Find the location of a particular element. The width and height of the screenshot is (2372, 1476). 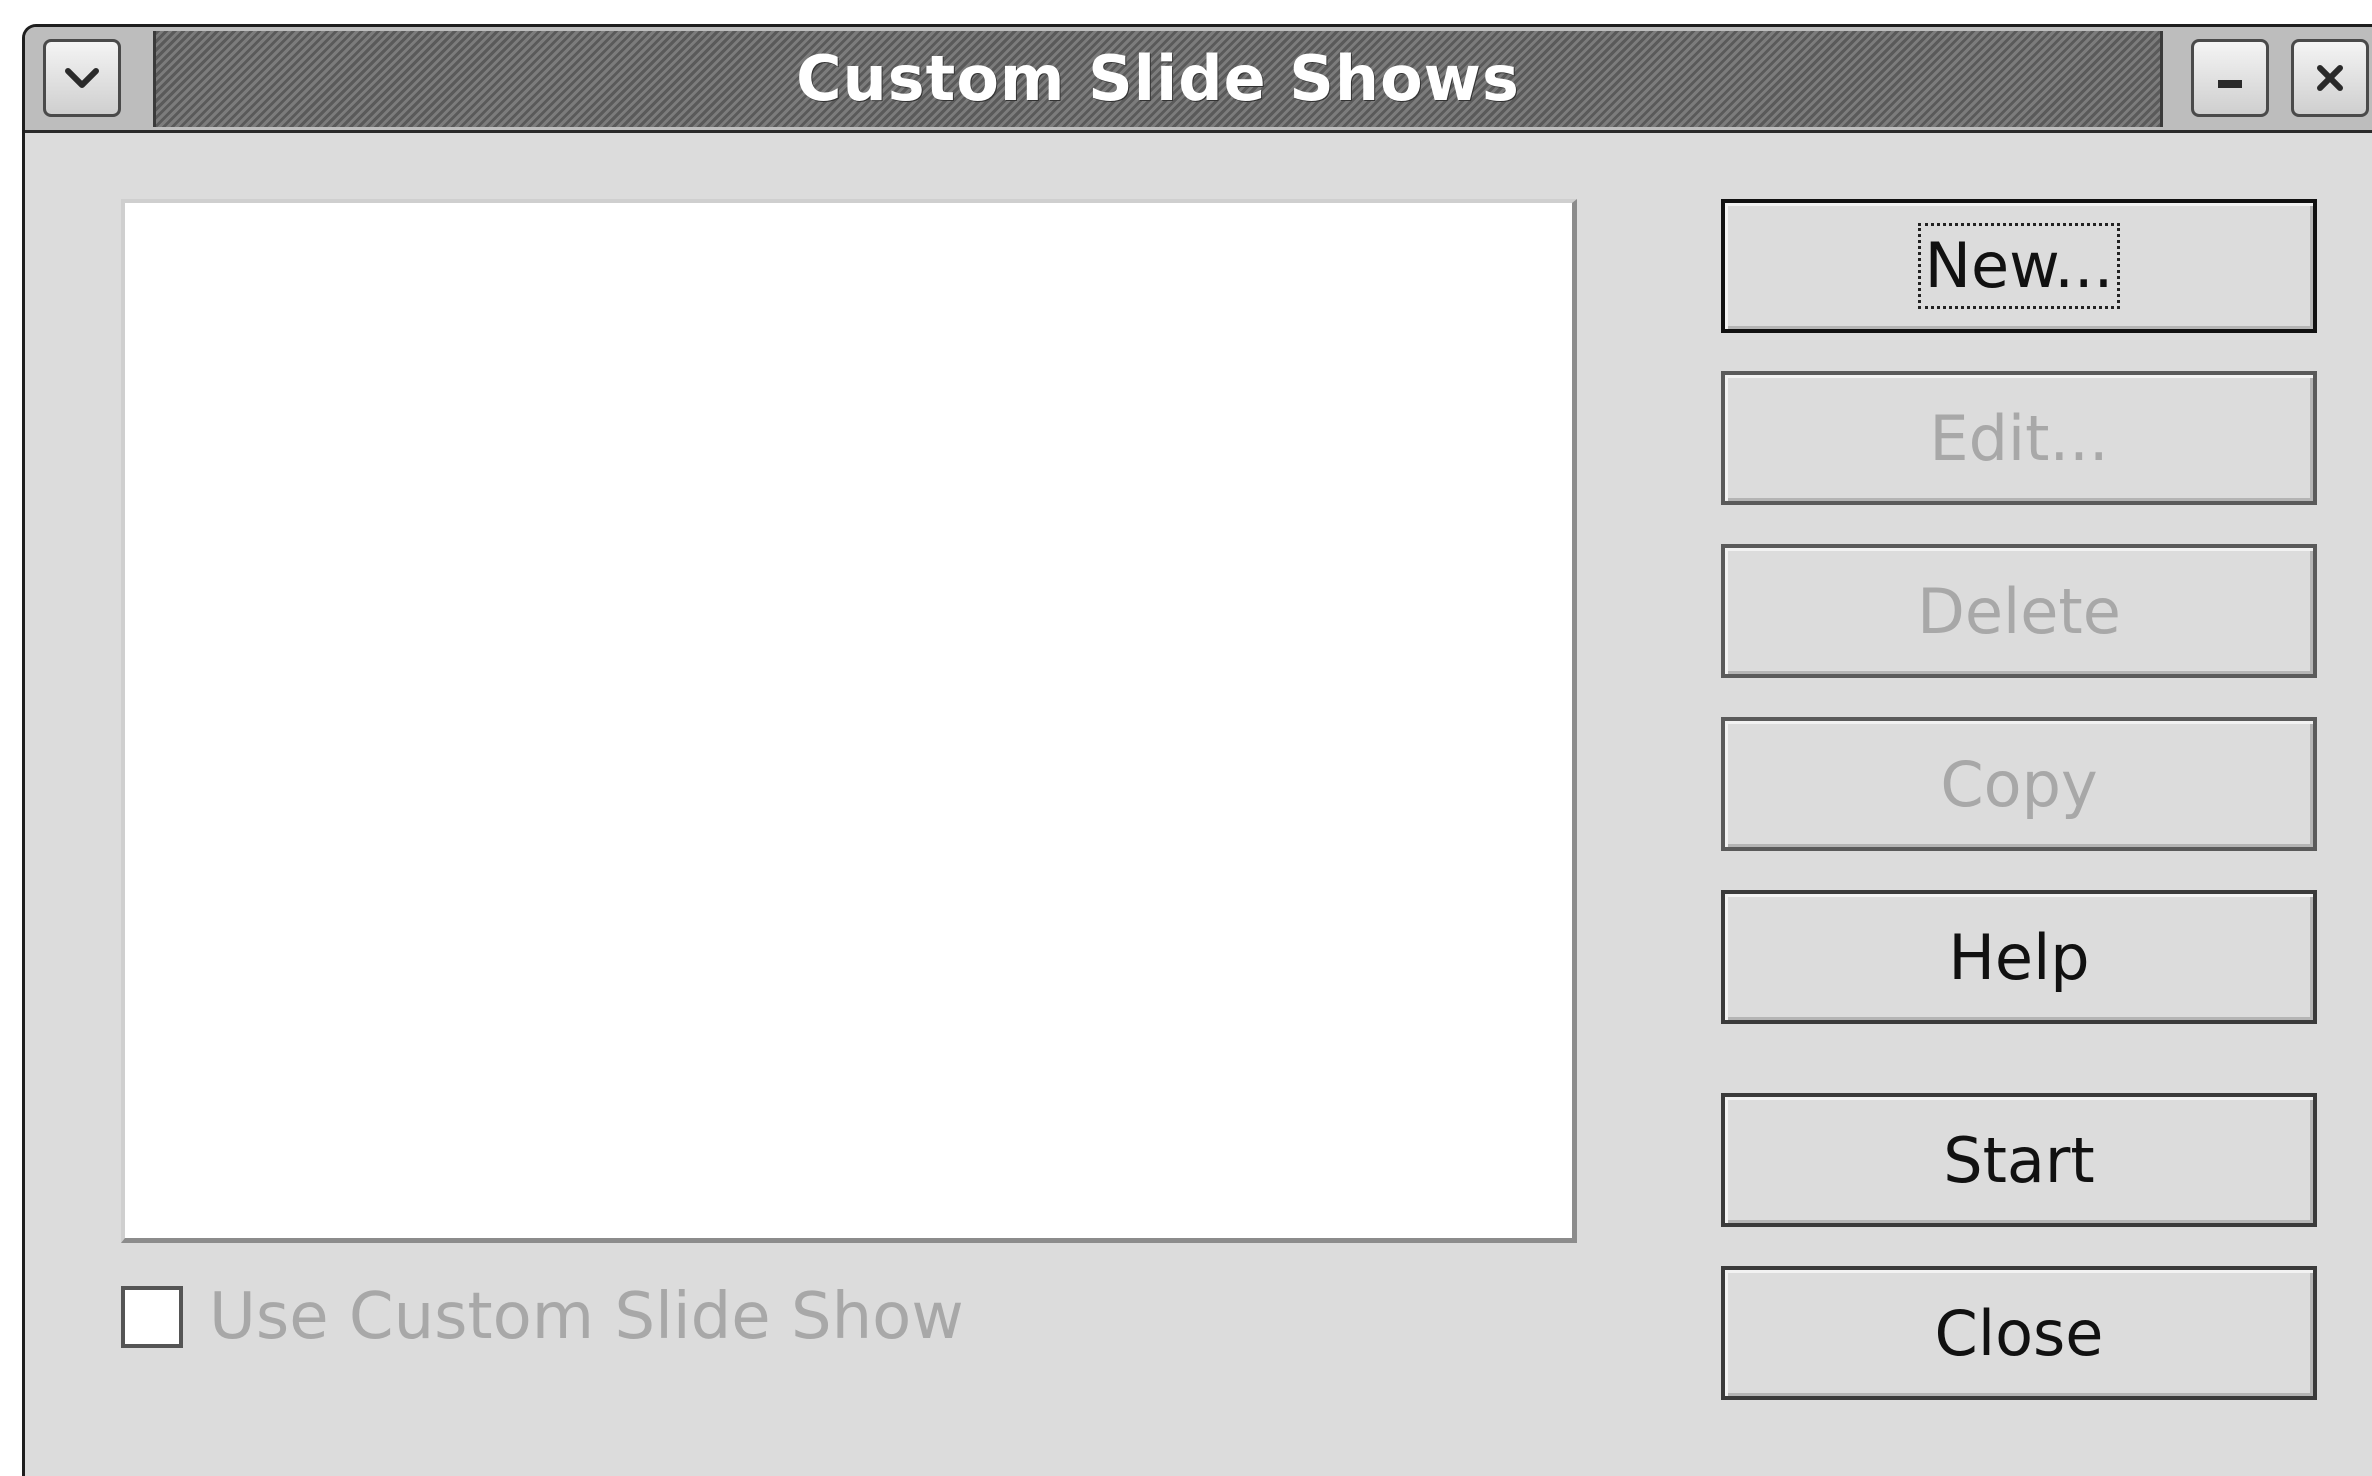

window-menu-button is located at coordinates (82, 78).